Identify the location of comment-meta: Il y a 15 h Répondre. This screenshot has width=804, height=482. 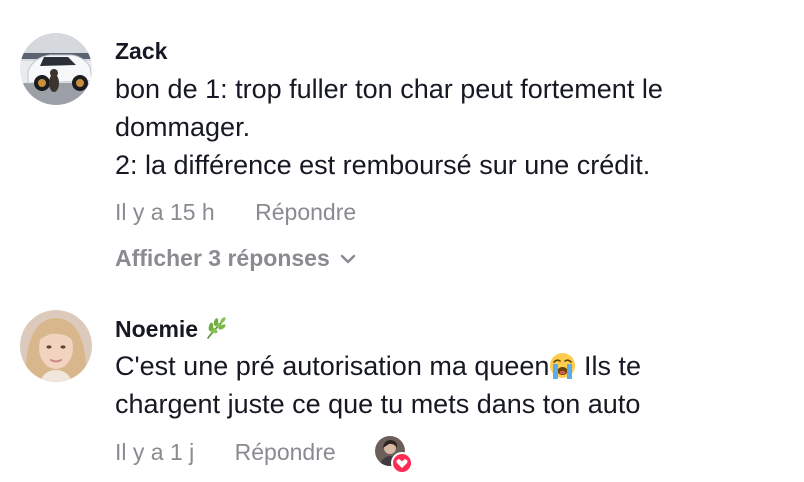
(235, 212).